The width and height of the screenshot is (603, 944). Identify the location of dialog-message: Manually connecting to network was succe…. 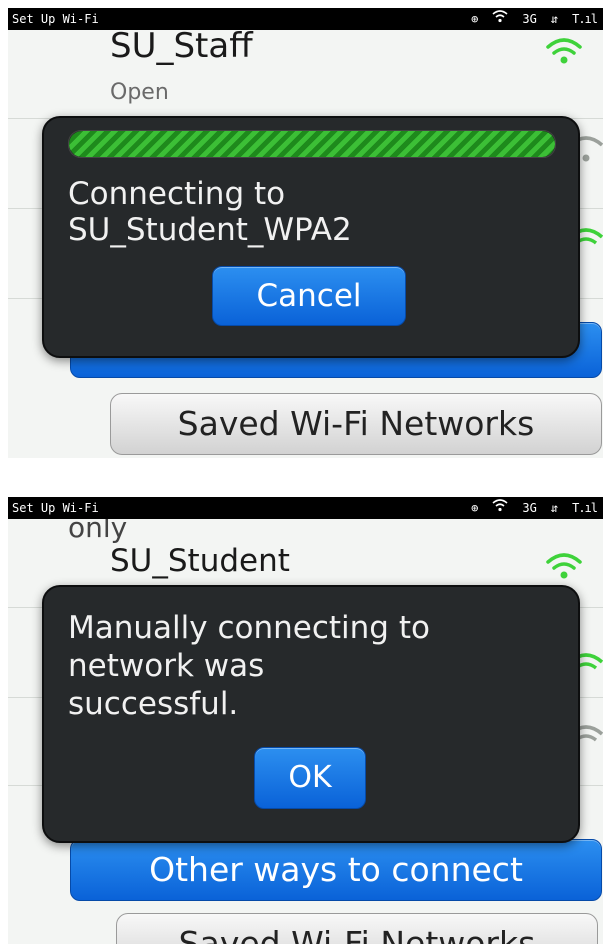
(249, 666).